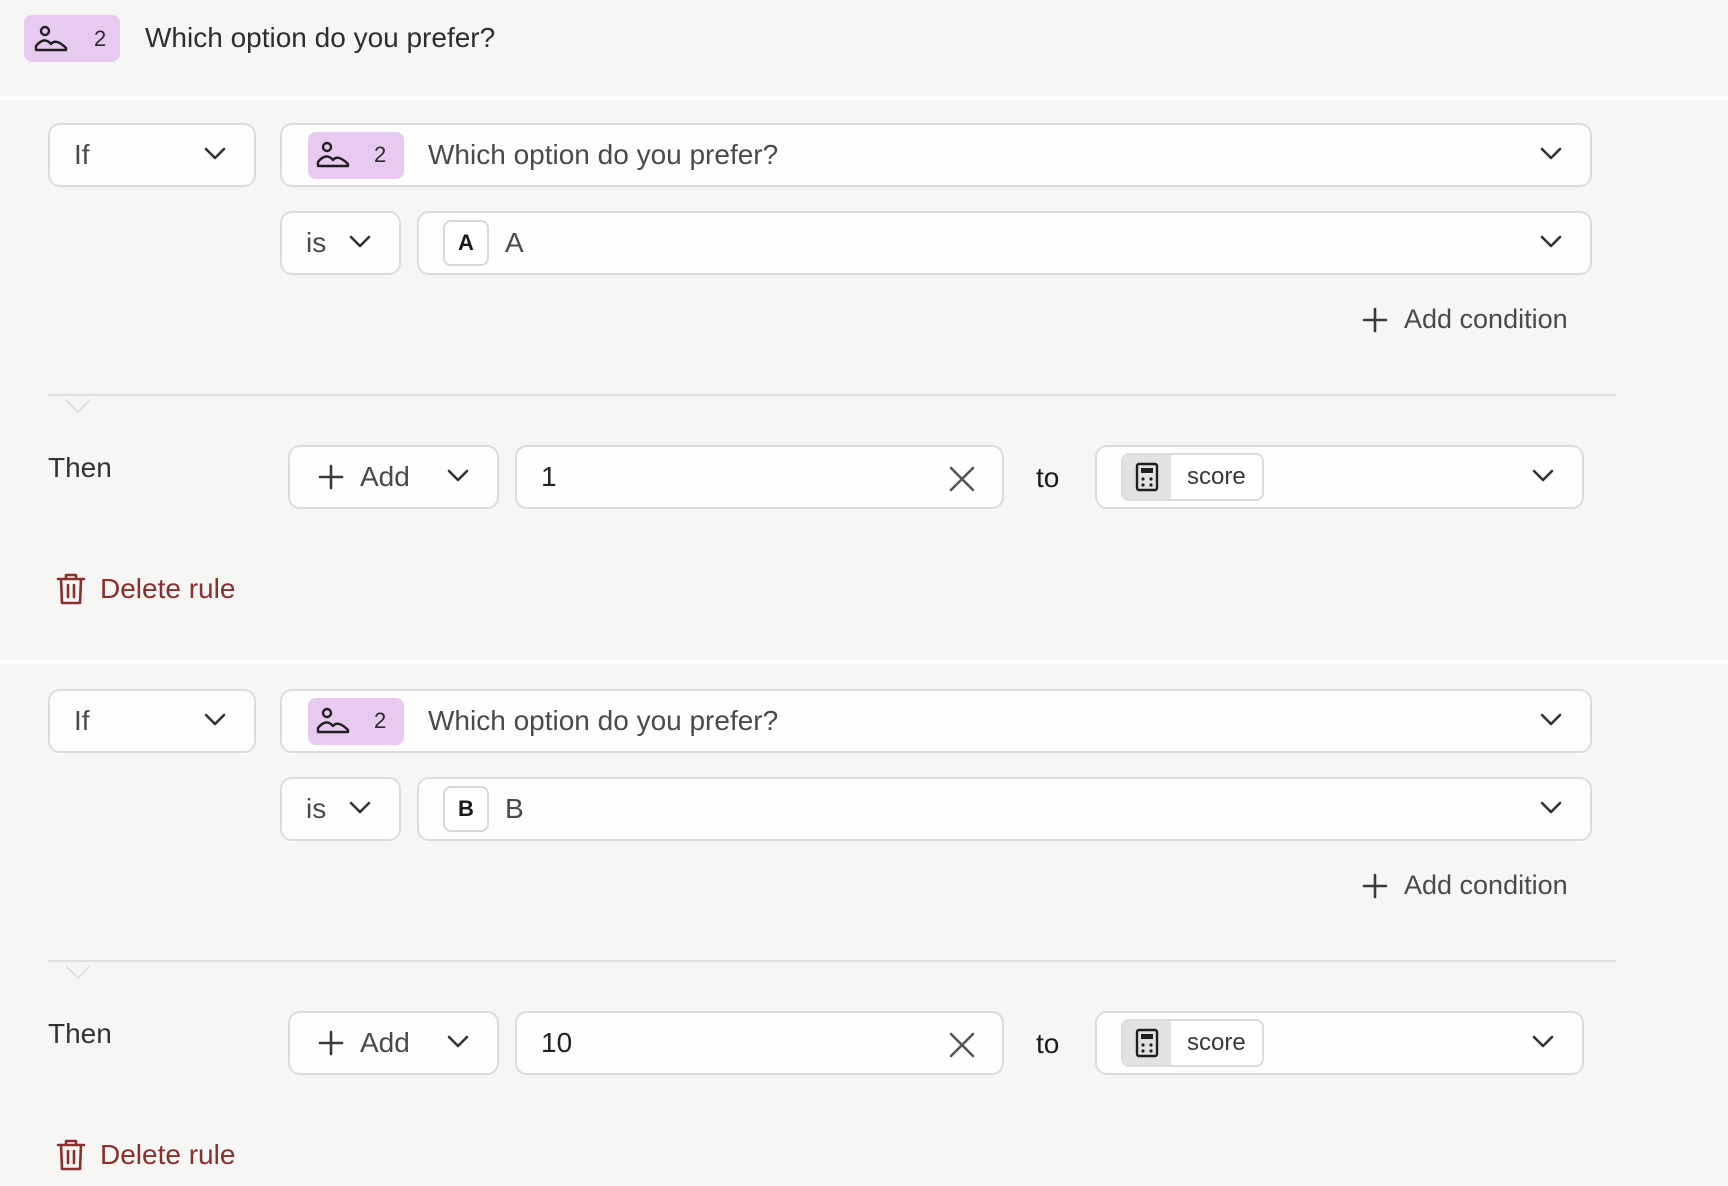 The image size is (1728, 1186). I want to click on amount-value: 10, so click(557, 1042).